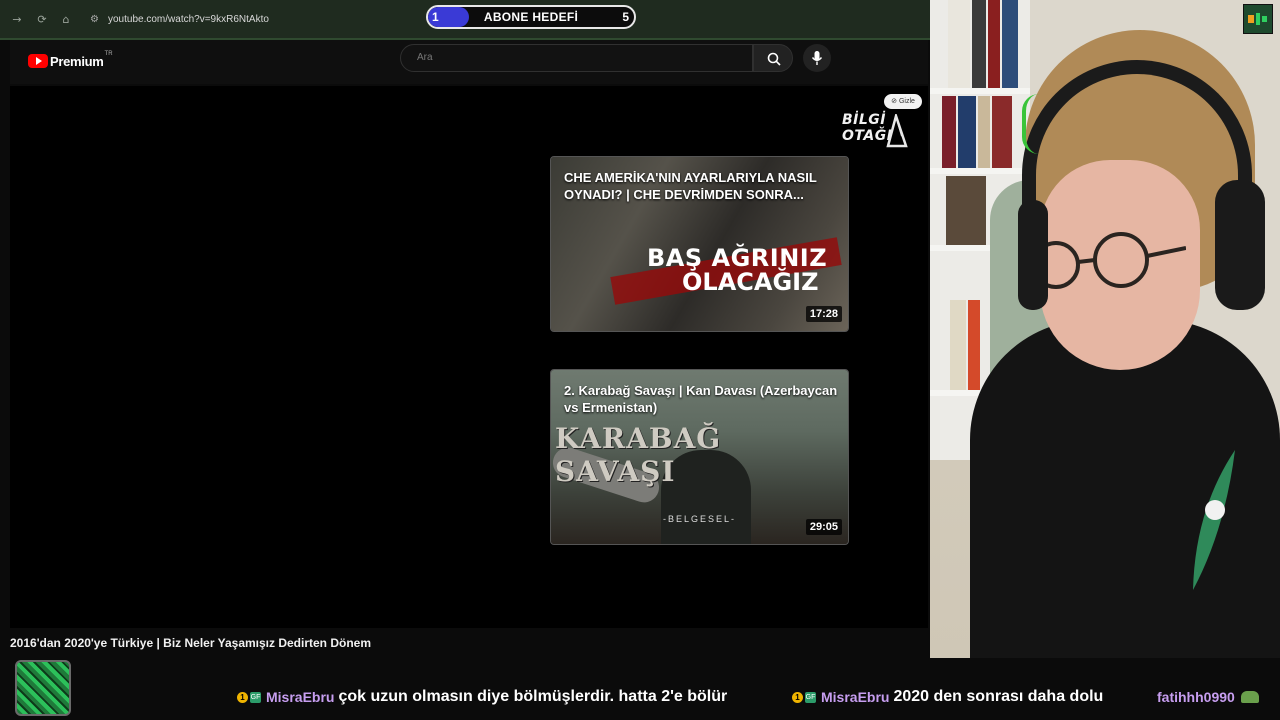 This screenshot has width=1280, height=720. What do you see at coordinates (867, 136) in the screenshot?
I see `channel-logo-line2: OTAĞI` at bounding box center [867, 136].